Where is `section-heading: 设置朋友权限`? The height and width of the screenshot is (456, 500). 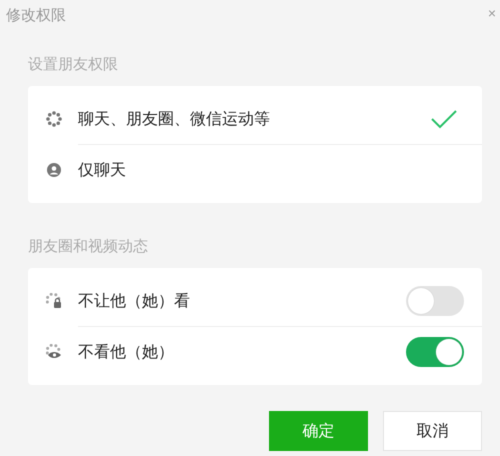 section-heading: 设置朋友权限 is located at coordinates (73, 64).